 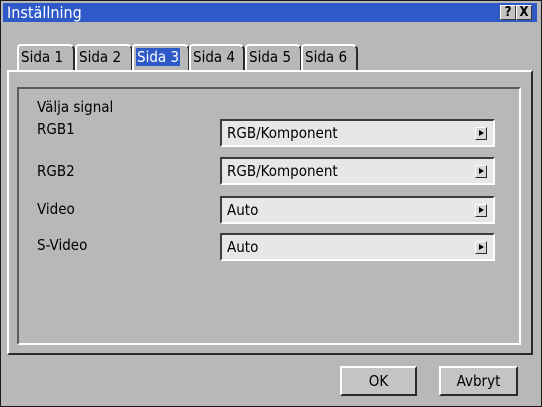 I want to click on rgb1-value: RGB/Komponent, so click(x=282, y=133).